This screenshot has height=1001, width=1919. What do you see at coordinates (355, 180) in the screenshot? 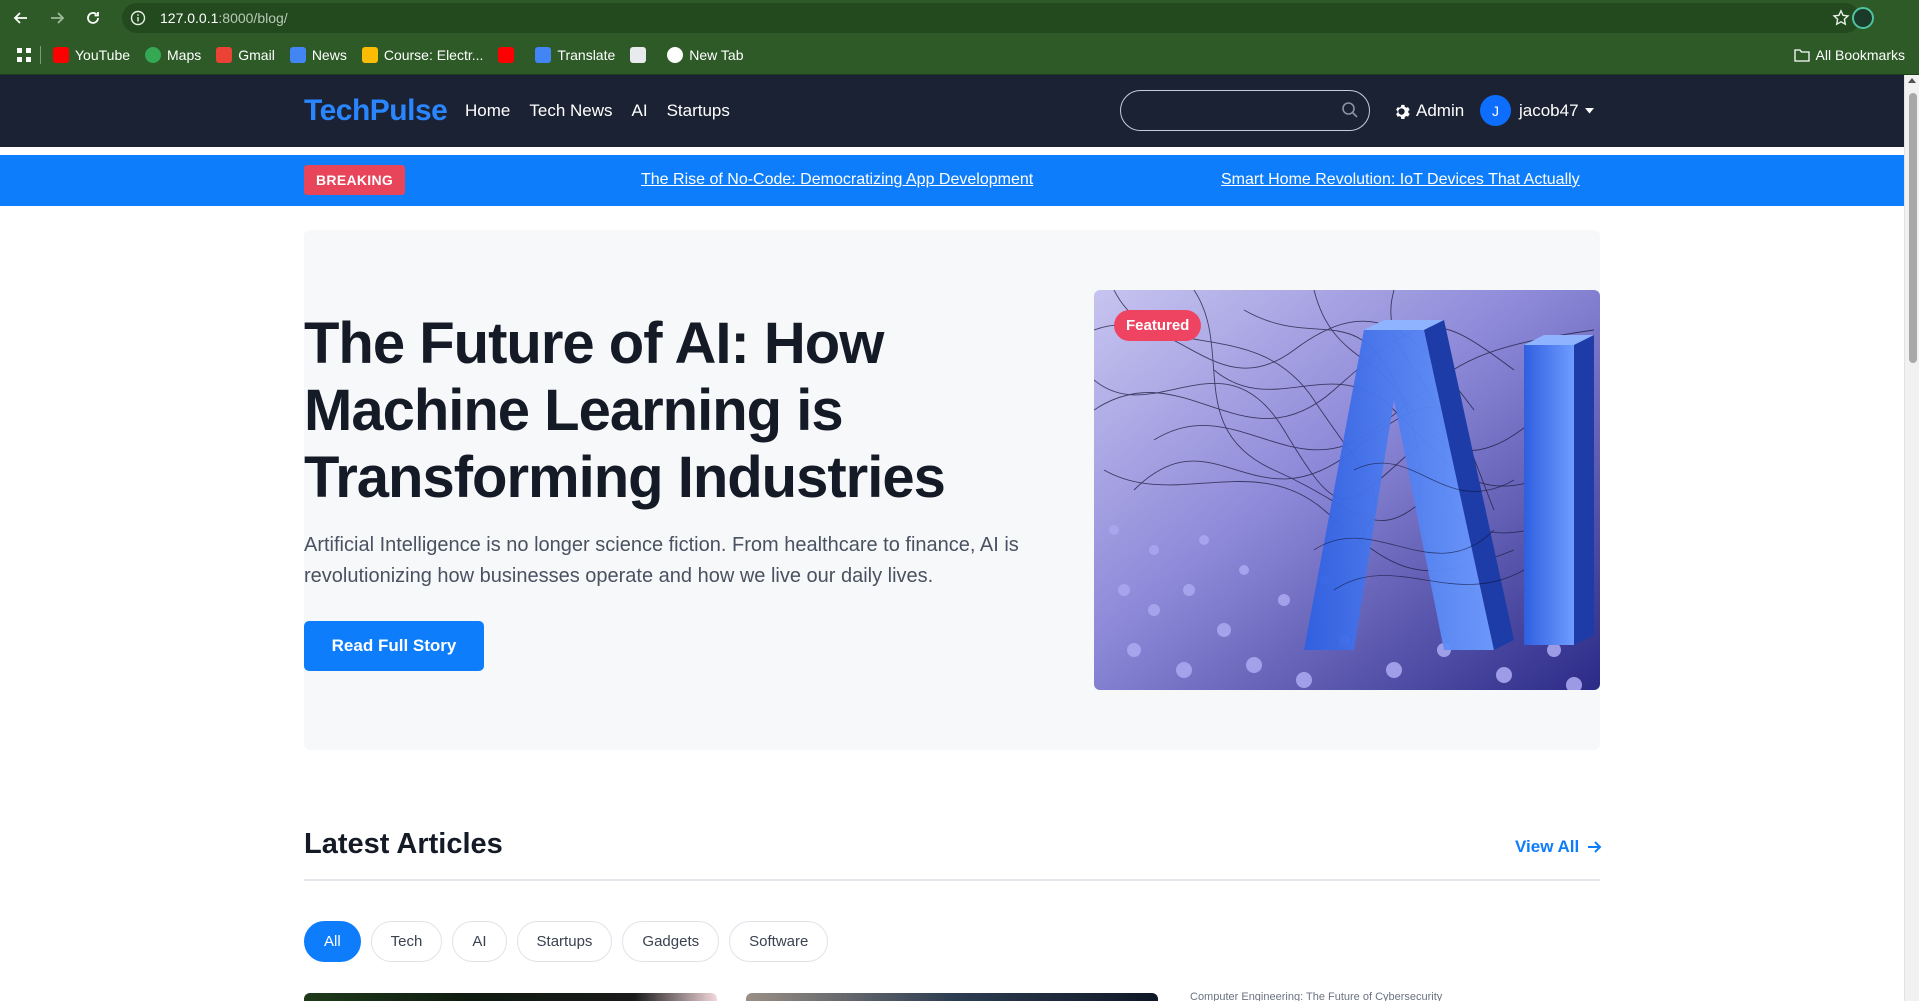
I see `breaking-badge: BREAKING` at bounding box center [355, 180].